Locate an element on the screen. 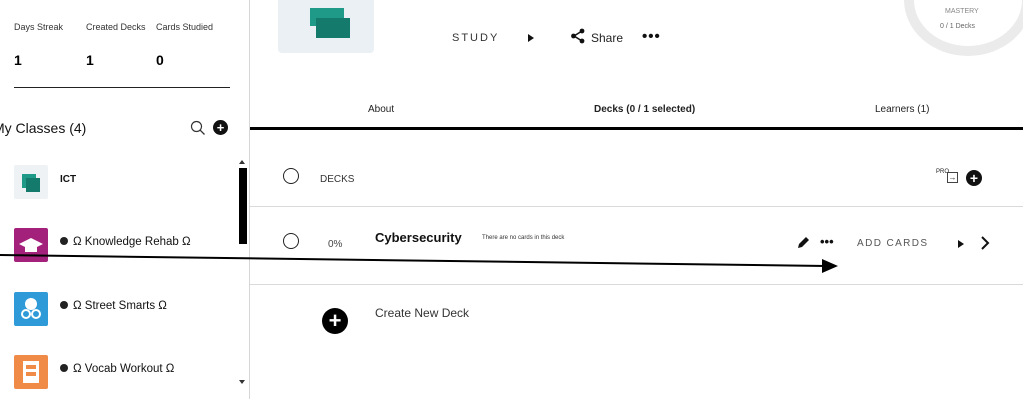  scroll-down-arrow is located at coordinates (242, 382).